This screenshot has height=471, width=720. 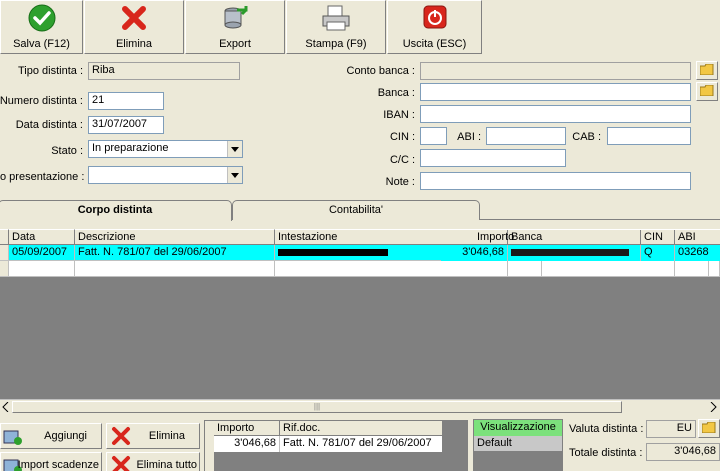 What do you see at coordinates (606, 453) in the screenshot?
I see `totale-label: Totale distinta :` at bounding box center [606, 453].